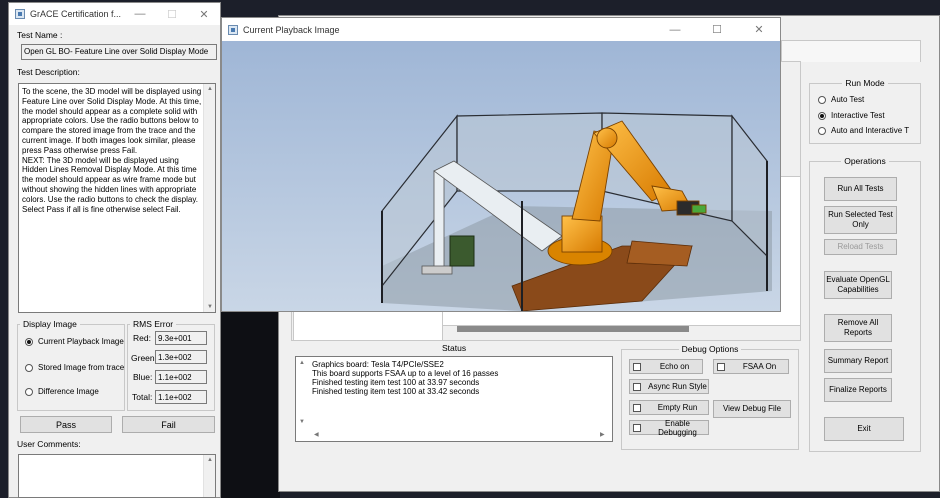  What do you see at coordinates (291, 29) in the screenshot?
I see `playback-window-title: Current Playback Image` at bounding box center [291, 29].